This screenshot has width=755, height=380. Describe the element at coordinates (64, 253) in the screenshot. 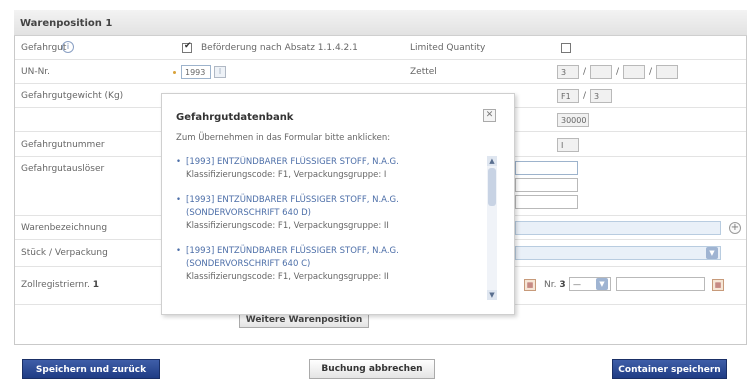

I see `stueck-label: Stück / Verpackung` at that location.